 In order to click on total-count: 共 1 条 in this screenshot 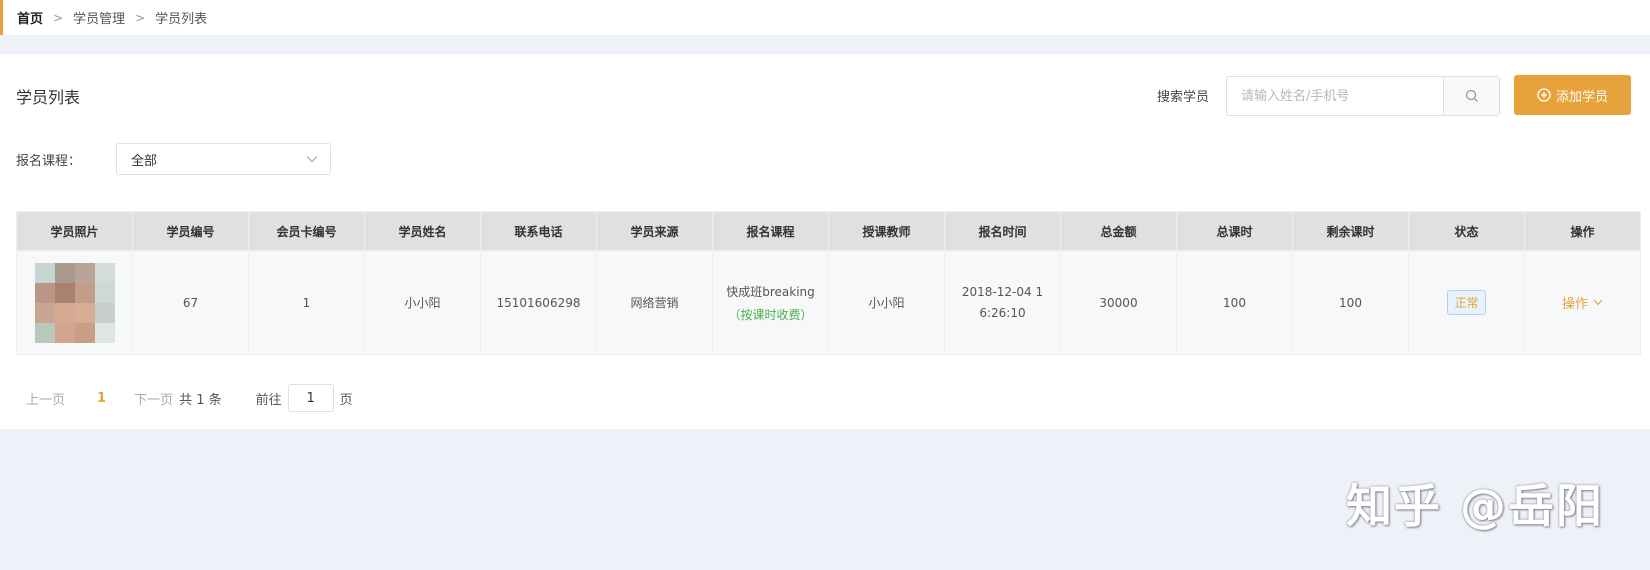, I will do `click(200, 400)`.